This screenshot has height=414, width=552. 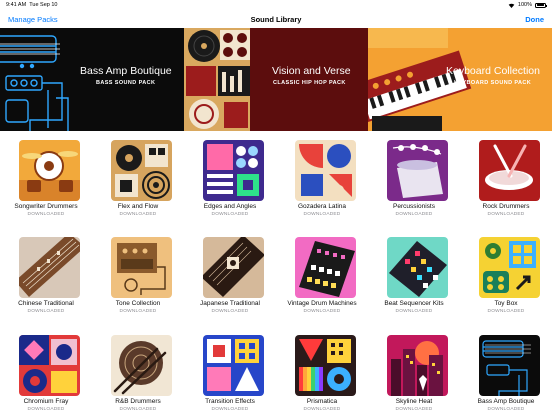 I want to click on banner-keyboard-collection: Keyboard Collection KEYBOARD SOUND PACK, so click(x=460, y=79).